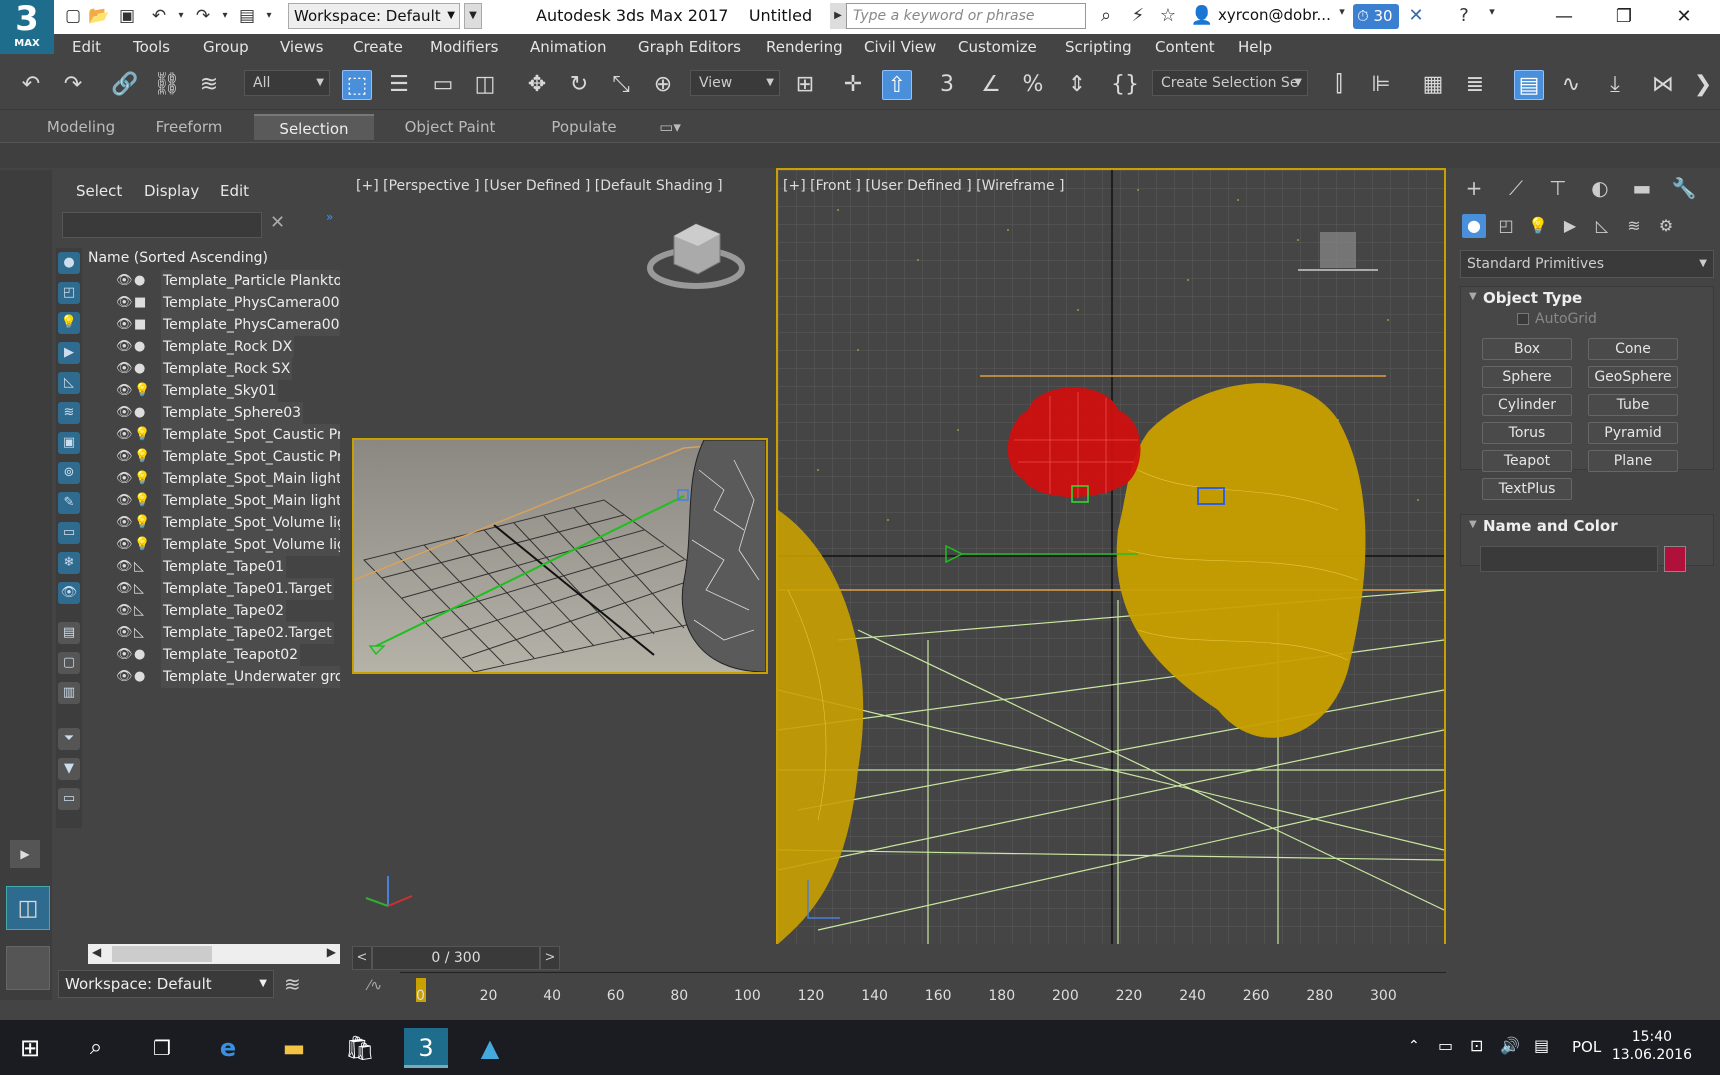  I want to click on menu-content: Content, so click(1185, 47).